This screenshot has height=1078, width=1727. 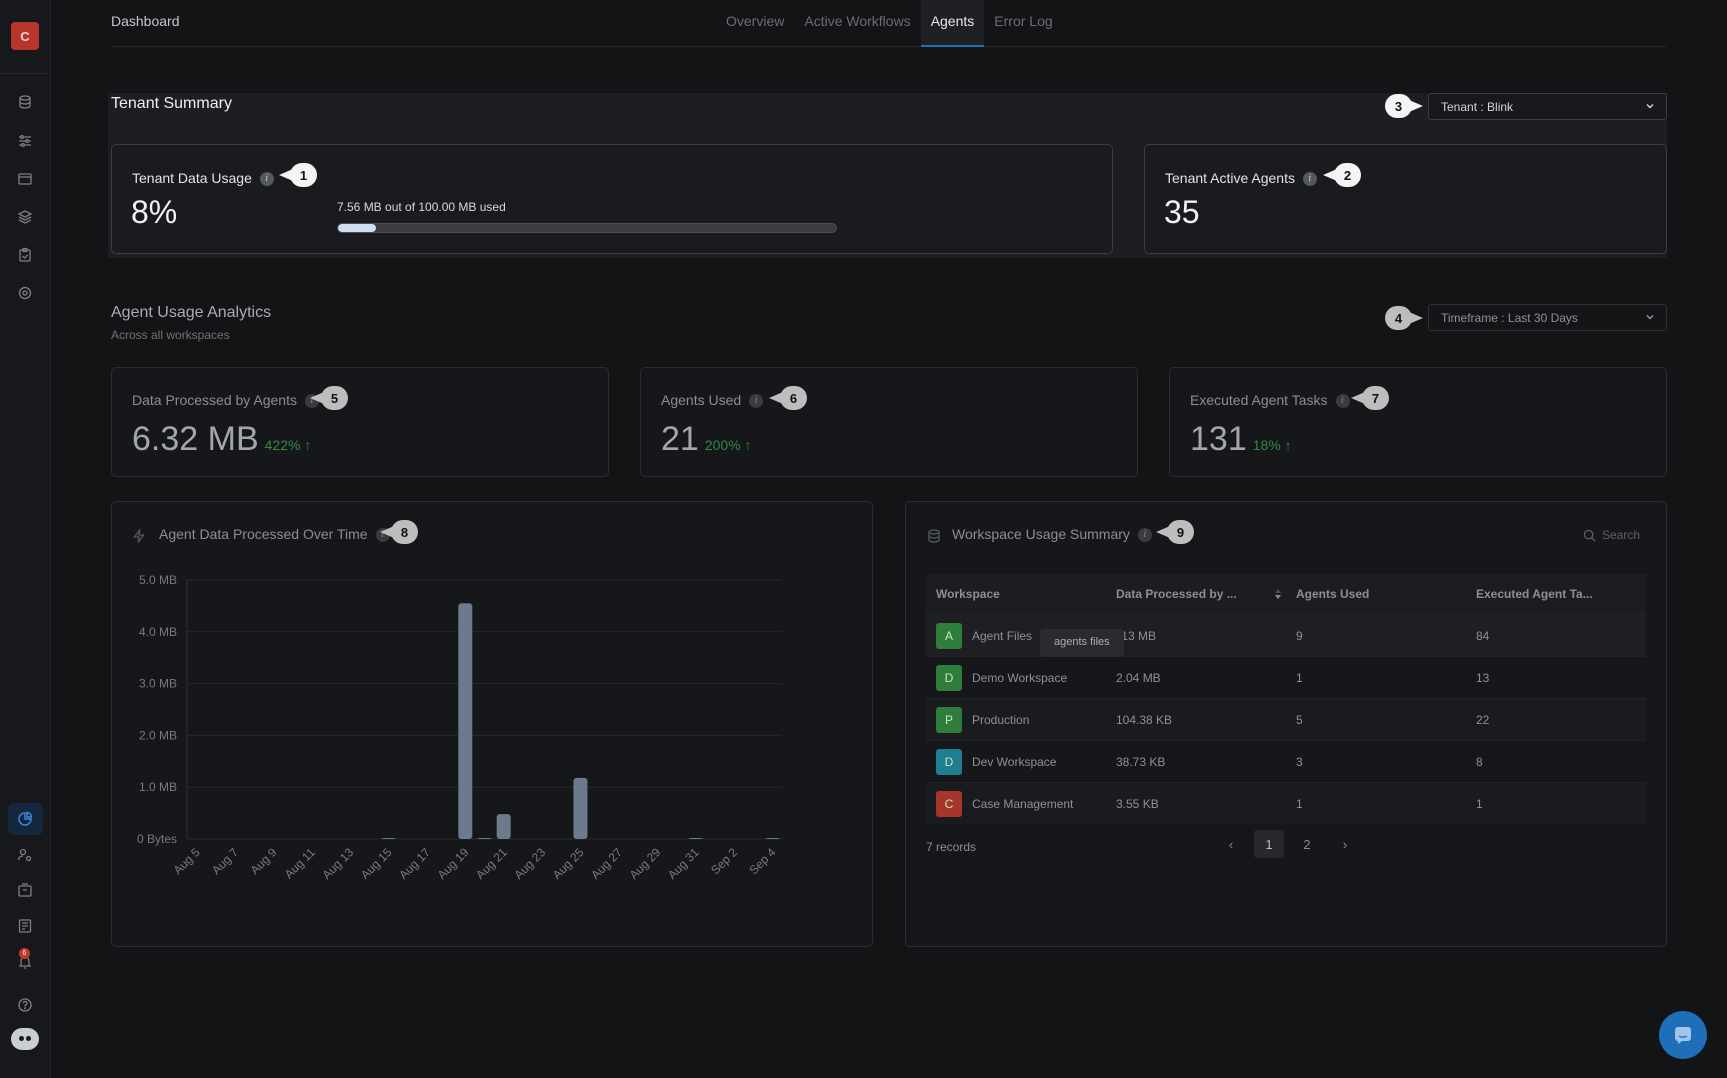 I want to click on agents-used-delta: 200% ↑, so click(x=728, y=445).